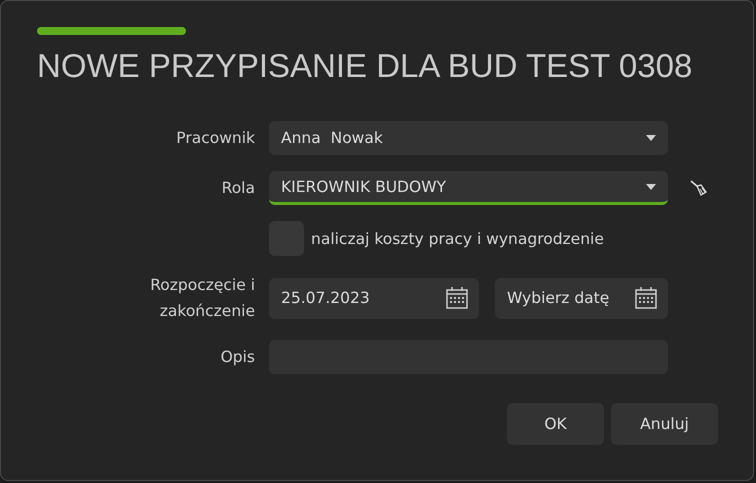  Describe the element at coordinates (365, 66) in the screenshot. I see `dialog-title: NOWE PRZYPISANIE DLA BUD TEST 0308` at that location.